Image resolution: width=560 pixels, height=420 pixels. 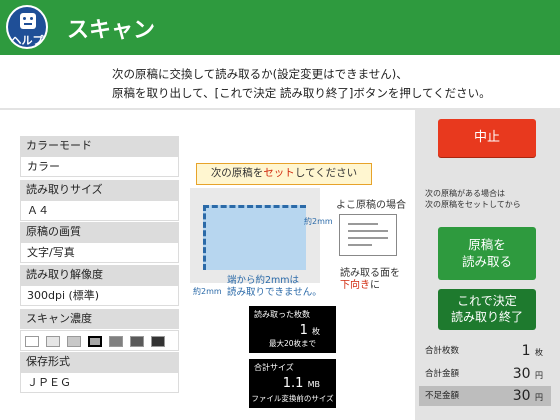 What do you see at coordinates (473, 199) in the screenshot?
I see `next-document-note: 次の原稿がある場合は 次の原稿をセットしてから` at bounding box center [473, 199].